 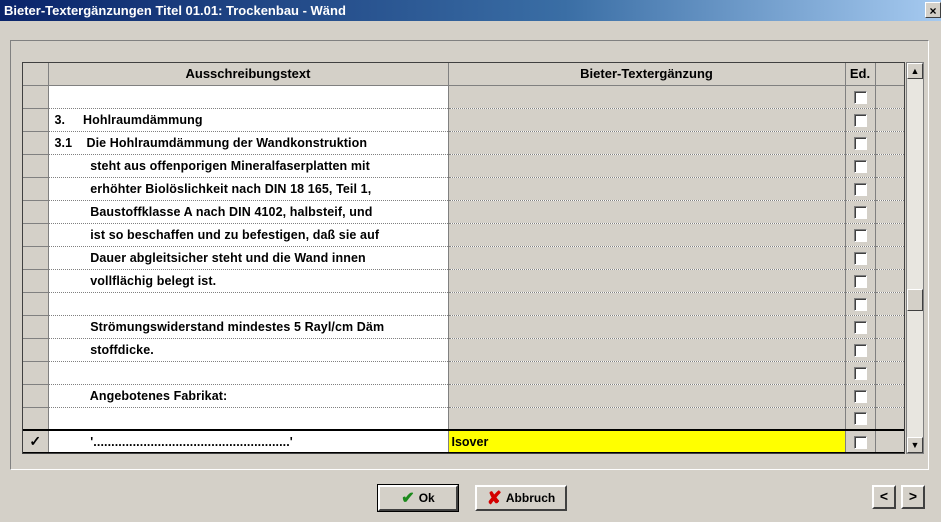 What do you see at coordinates (36, 441) in the screenshot?
I see `row-indicator: ✓` at bounding box center [36, 441].